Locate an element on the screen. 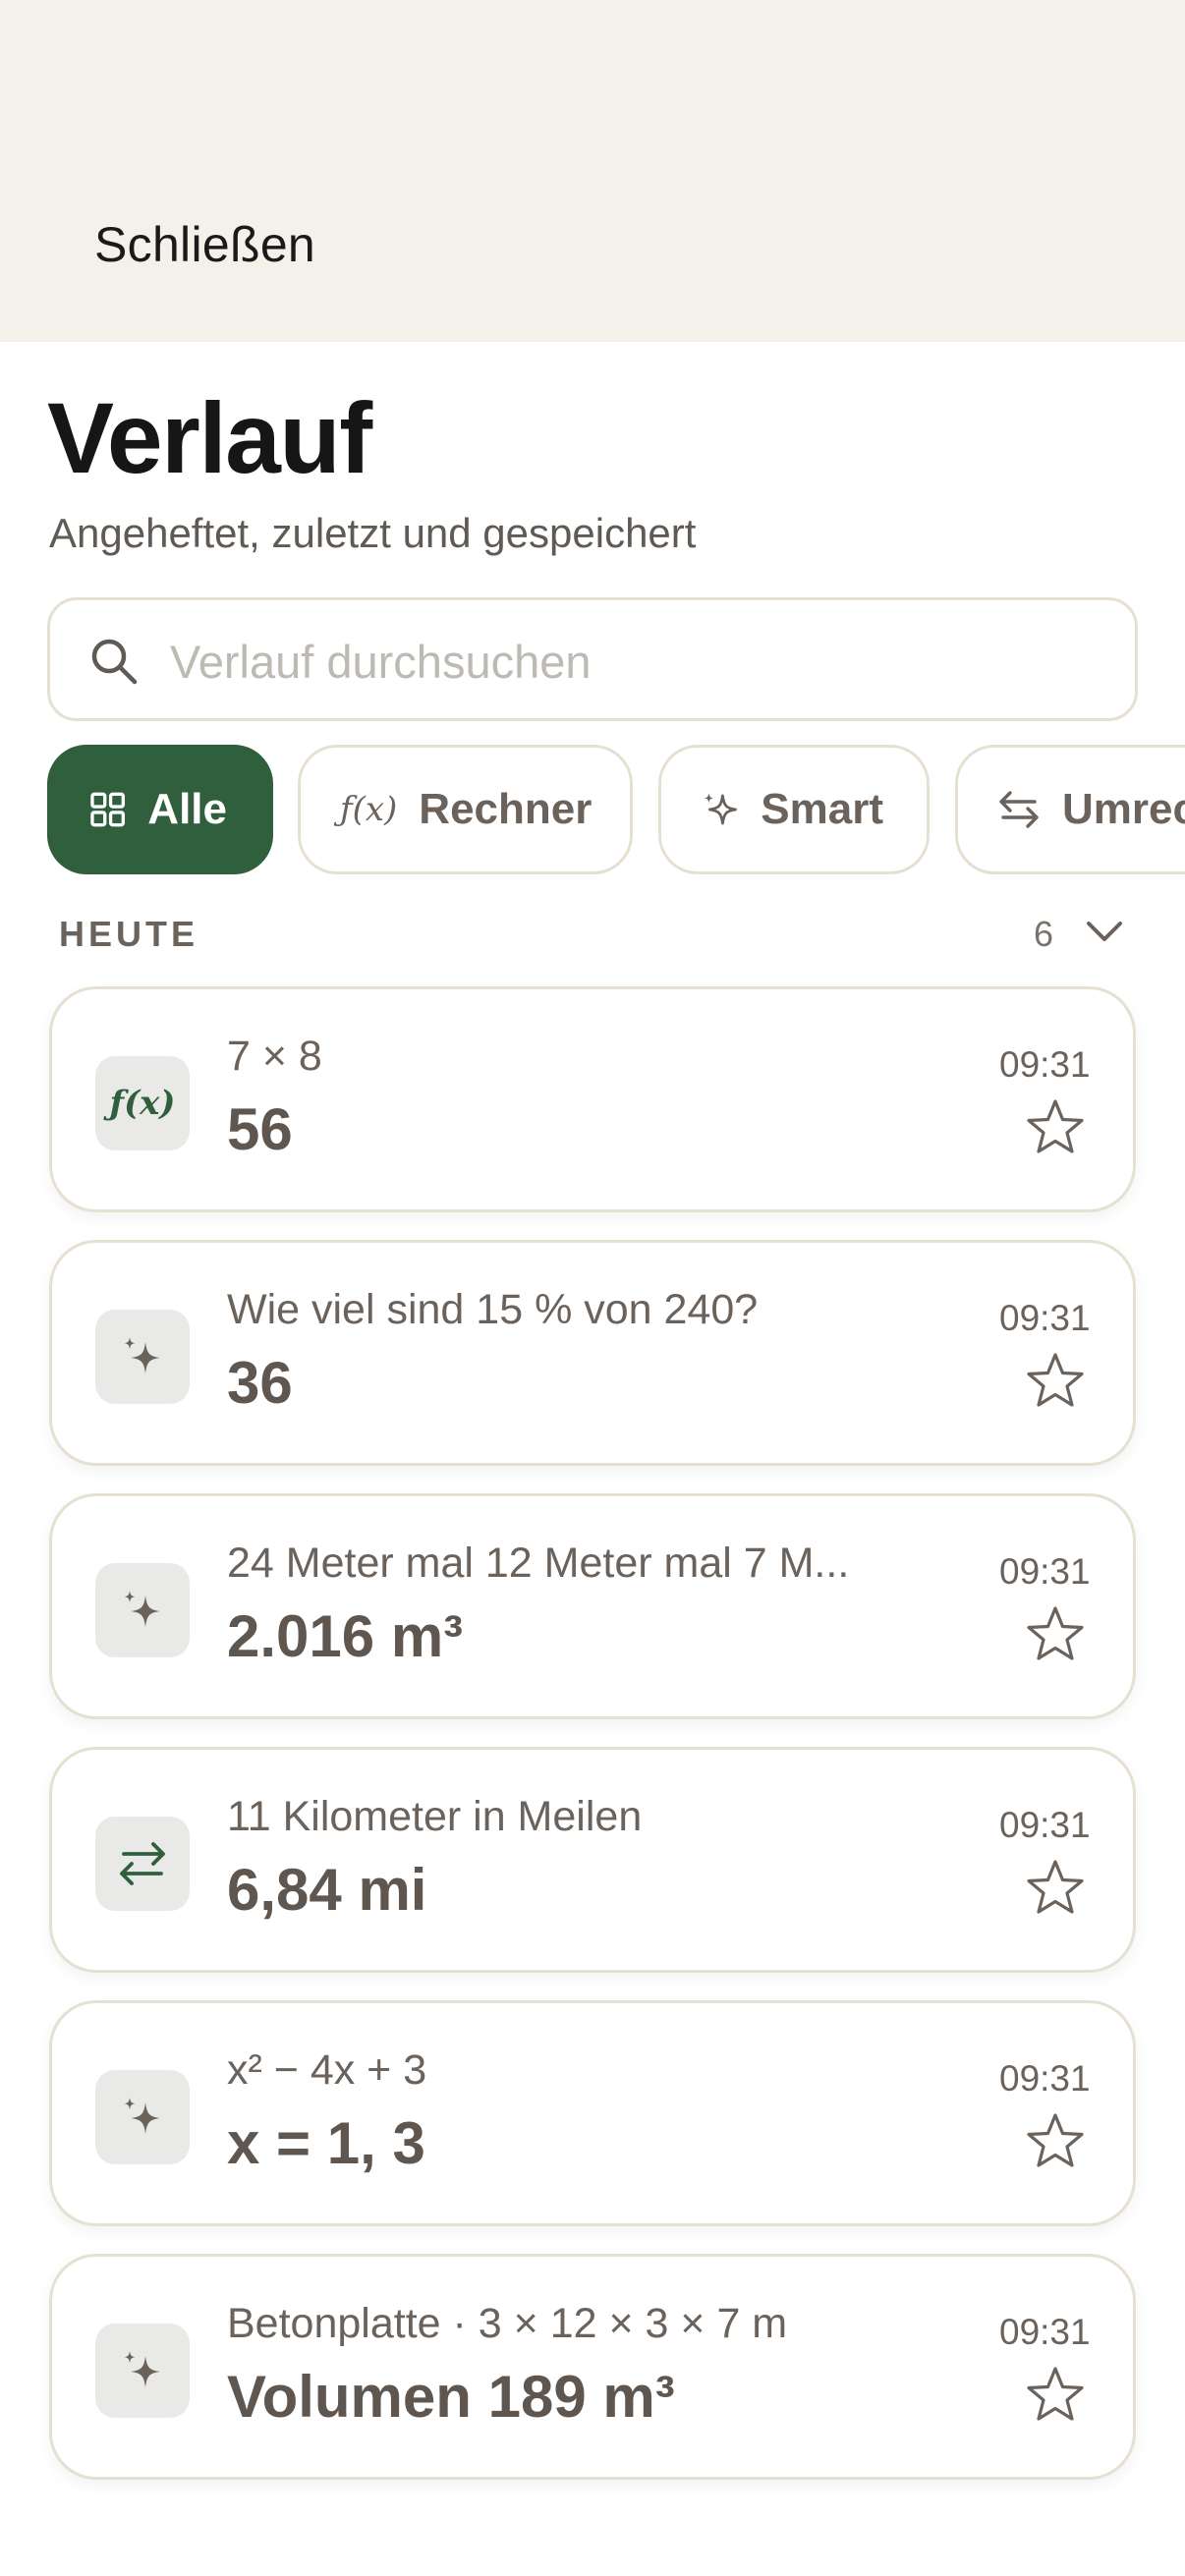 This screenshot has width=1185, height=2576. entry-result: Volumen 189 m³ is located at coordinates (451, 2397).